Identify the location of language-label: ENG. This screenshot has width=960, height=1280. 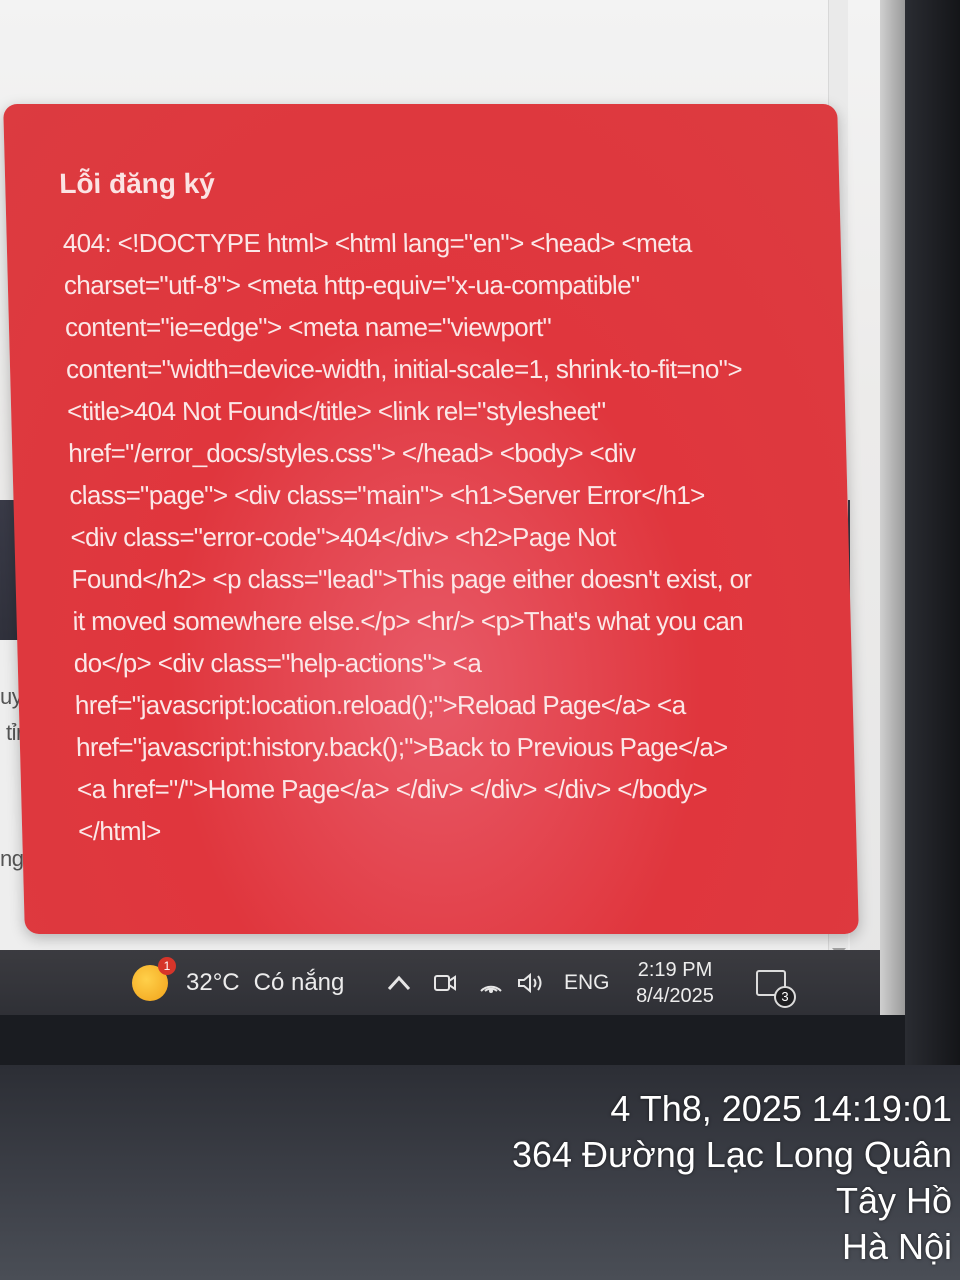
(587, 982).